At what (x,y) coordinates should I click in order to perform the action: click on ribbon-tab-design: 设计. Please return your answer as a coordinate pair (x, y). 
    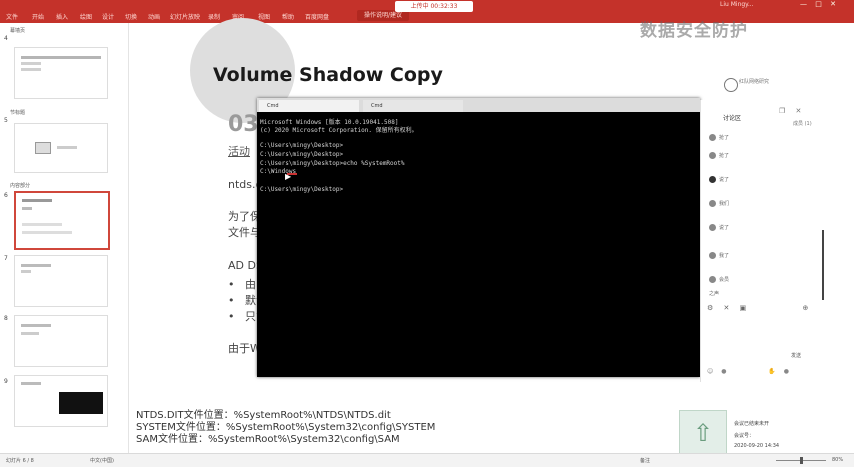
    Looking at the image, I should click on (108, 16).